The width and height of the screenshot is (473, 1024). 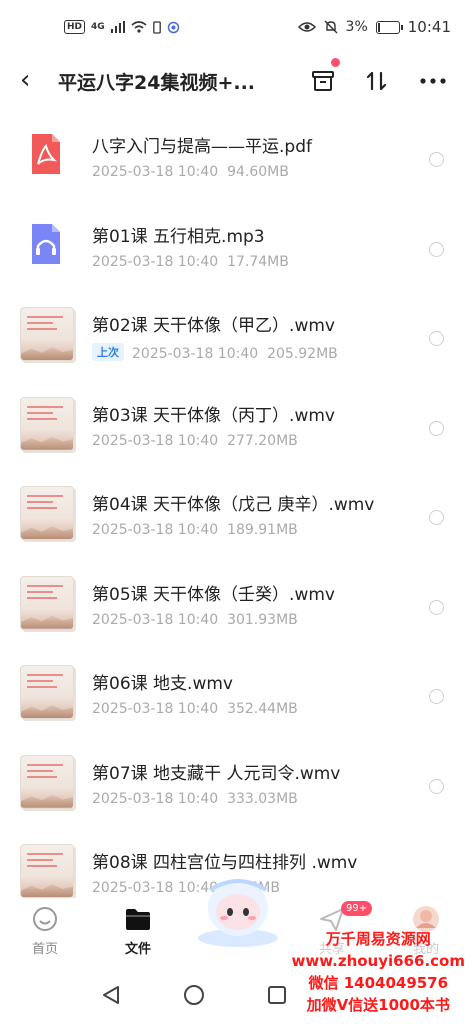 What do you see at coordinates (173, 27) in the screenshot?
I see `app-notification-icon` at bounding box center [173, 27].